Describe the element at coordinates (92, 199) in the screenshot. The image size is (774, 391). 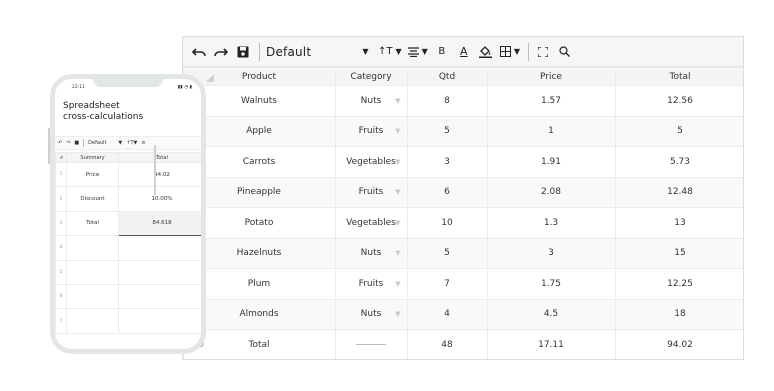
I see `summary-cell: Discount` at that location.